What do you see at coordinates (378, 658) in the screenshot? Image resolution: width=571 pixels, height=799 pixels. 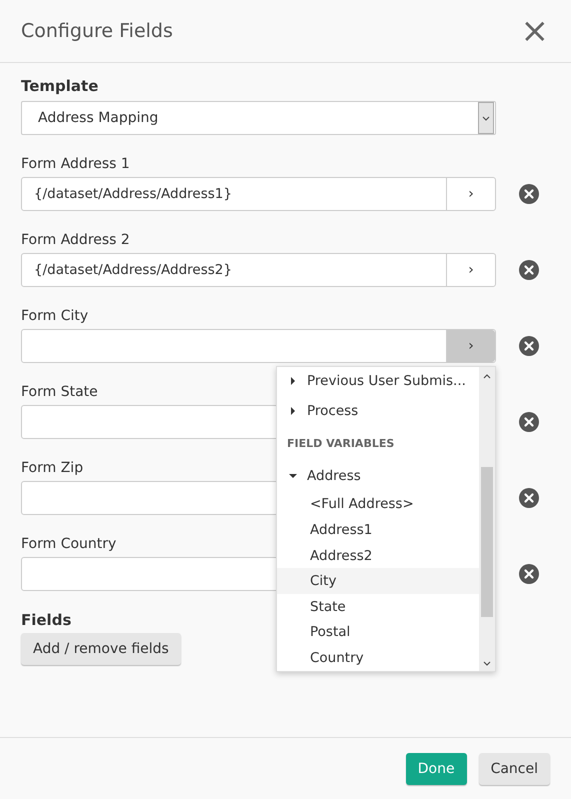 I see `tree-item: Country` at bounding box center [378, 658].